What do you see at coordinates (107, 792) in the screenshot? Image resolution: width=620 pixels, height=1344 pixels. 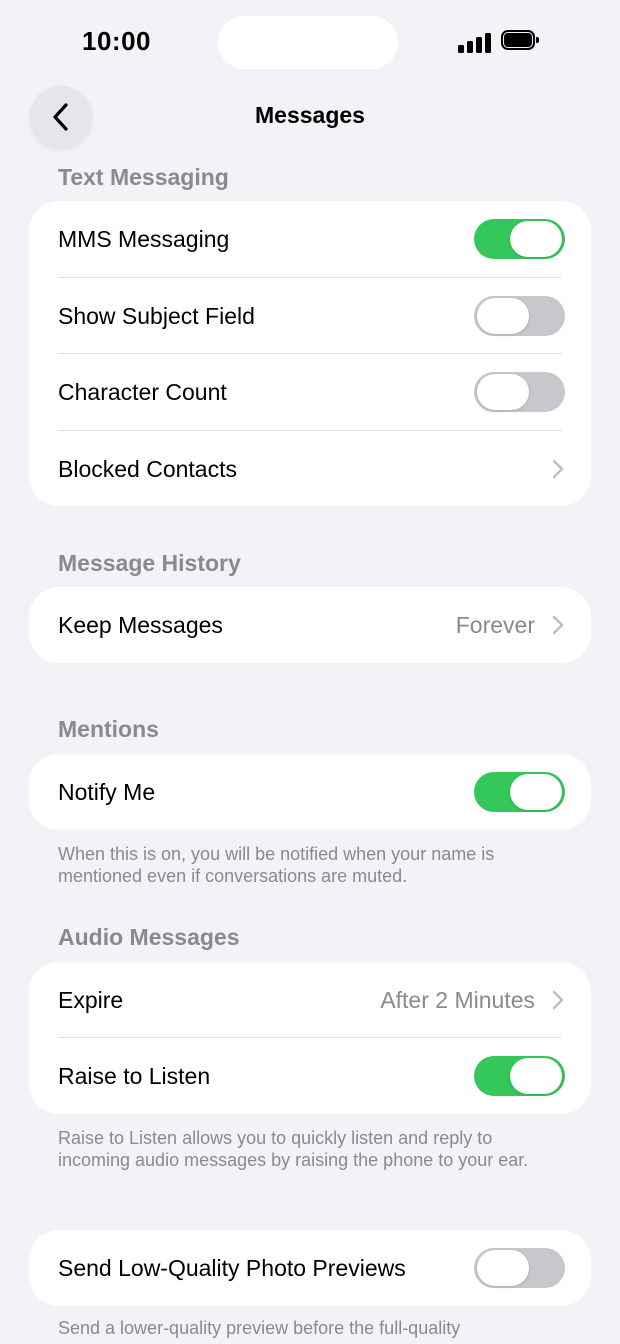 I see `notify-me-label: Notify Me` at bounding box center [107, 792].